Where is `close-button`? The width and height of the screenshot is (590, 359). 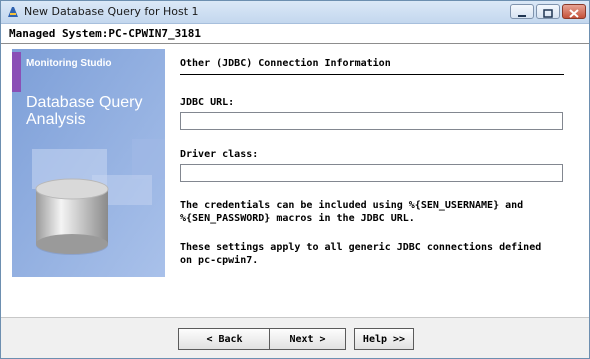 close-button is located at coordinates (574, 11).